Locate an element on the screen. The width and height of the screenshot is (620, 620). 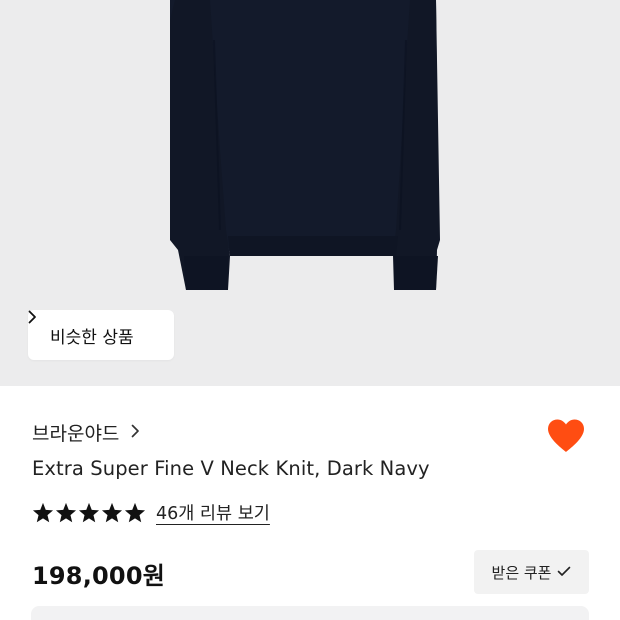
brand-name: 브라운야드 is located at coordinates (76, 433).